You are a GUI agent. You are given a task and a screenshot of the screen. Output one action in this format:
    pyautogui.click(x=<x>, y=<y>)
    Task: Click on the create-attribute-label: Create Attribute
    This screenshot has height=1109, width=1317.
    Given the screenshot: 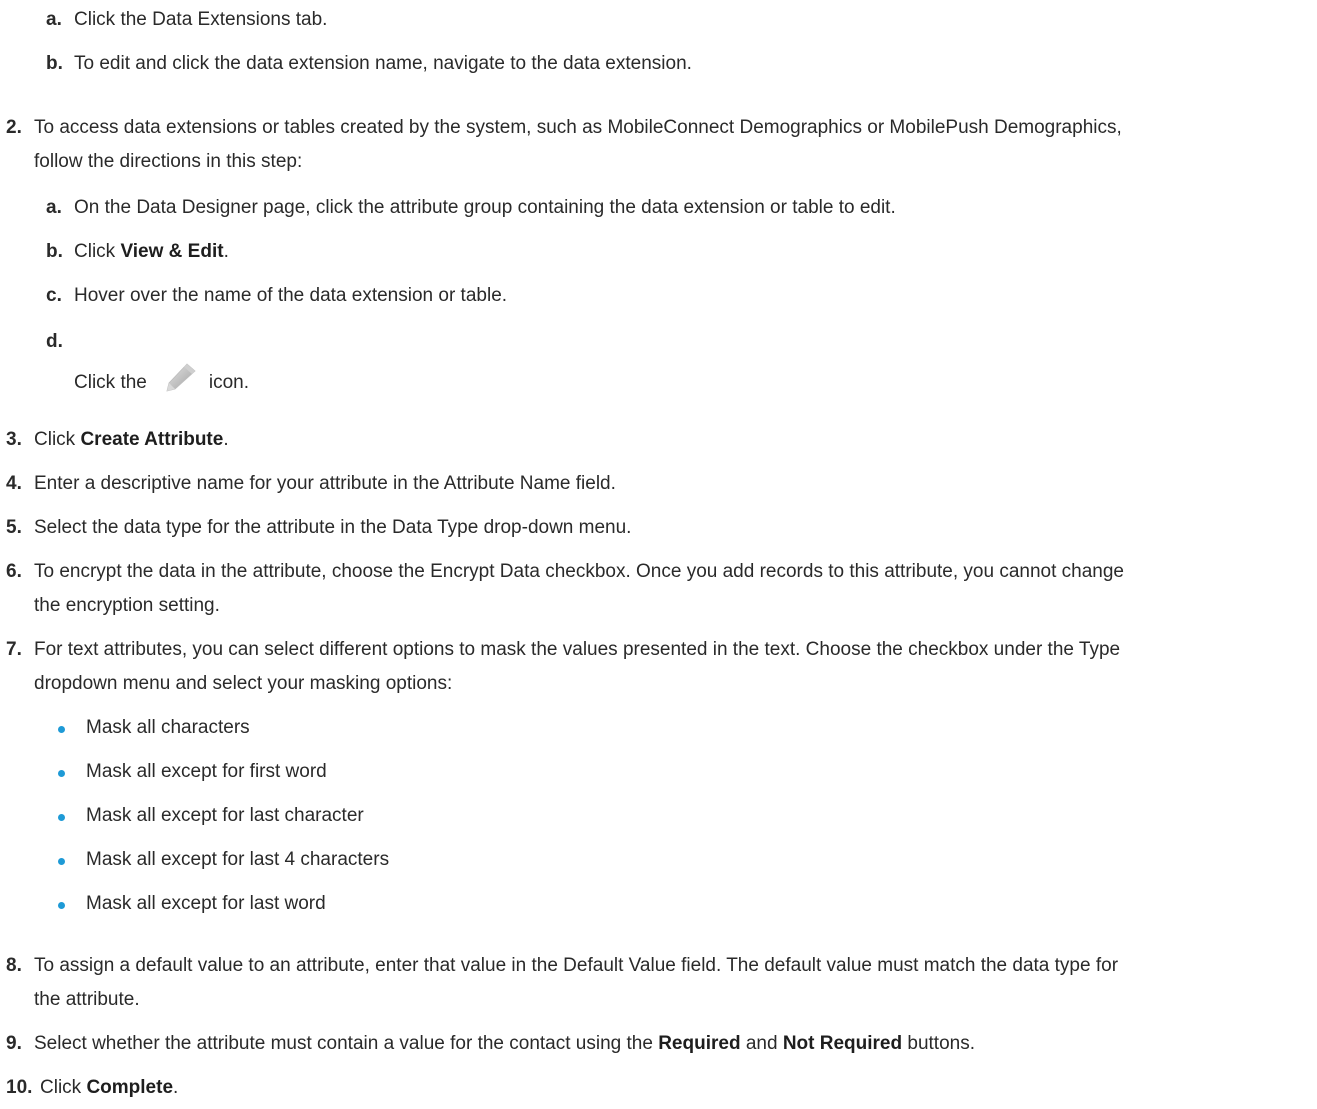 What is the action you would take?
    pyautogui.click(x=152, y=439)
    